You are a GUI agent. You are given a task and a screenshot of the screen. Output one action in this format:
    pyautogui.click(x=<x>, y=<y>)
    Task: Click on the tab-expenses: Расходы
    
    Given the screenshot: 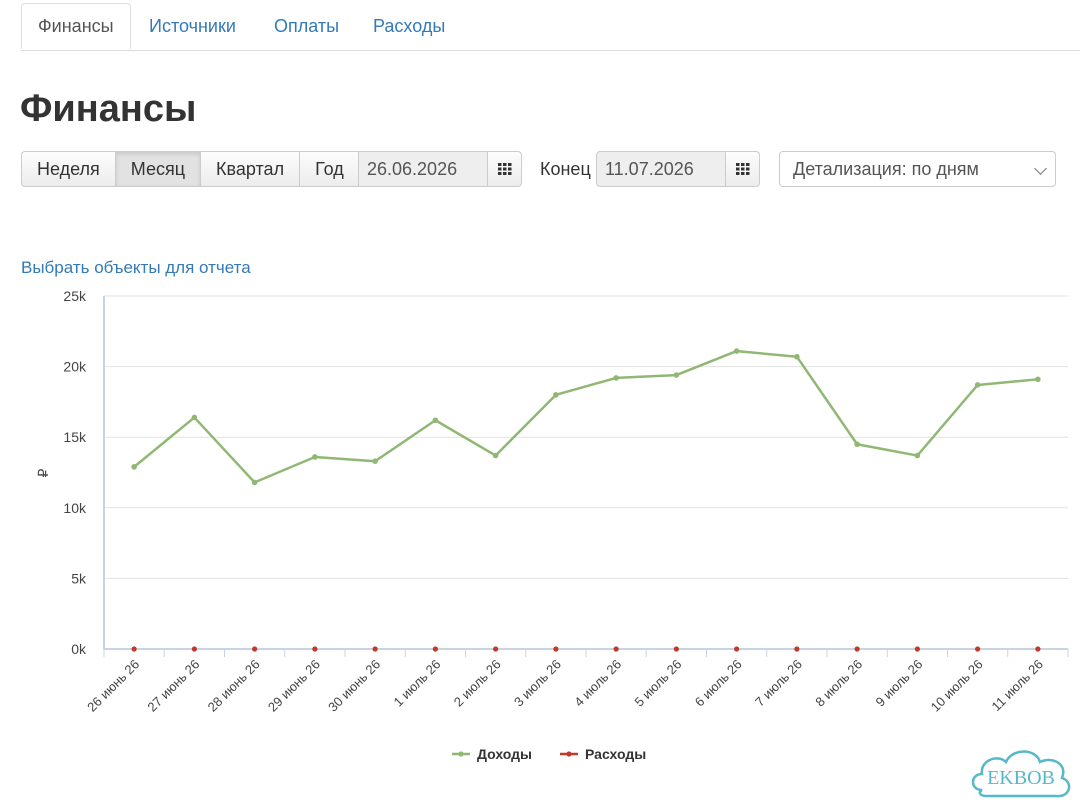 What is the action you would take?
    pyautogui.click(x=409, y=26)
    